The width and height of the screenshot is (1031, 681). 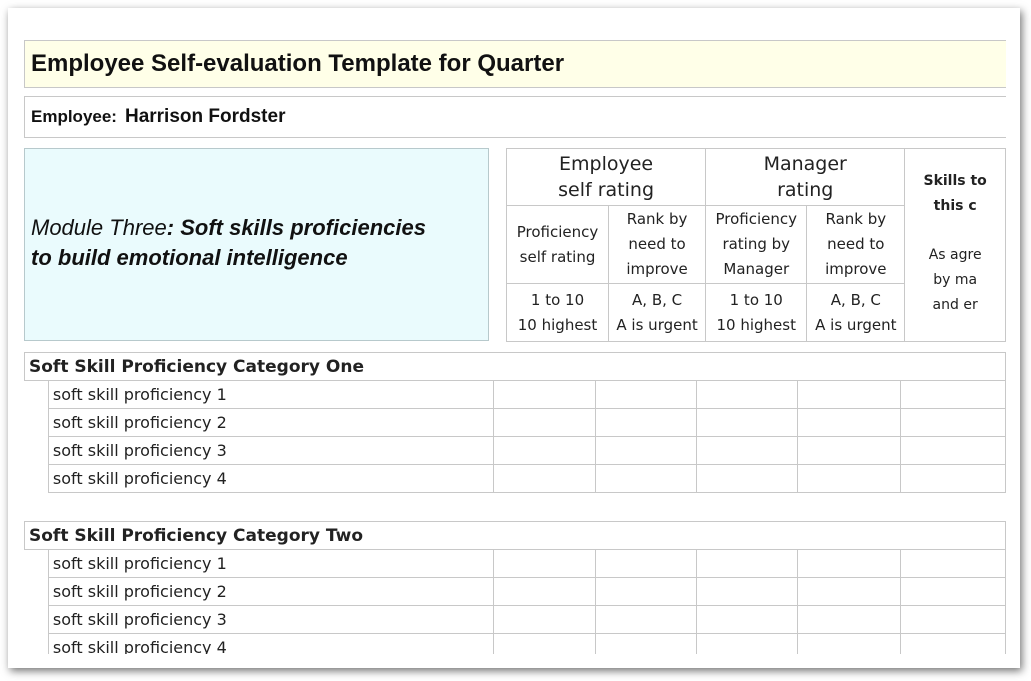 What do you see at coordinates (955, 280) in the screenshot?
I see `skills-line: by ma` at bounding box center [955, 280].